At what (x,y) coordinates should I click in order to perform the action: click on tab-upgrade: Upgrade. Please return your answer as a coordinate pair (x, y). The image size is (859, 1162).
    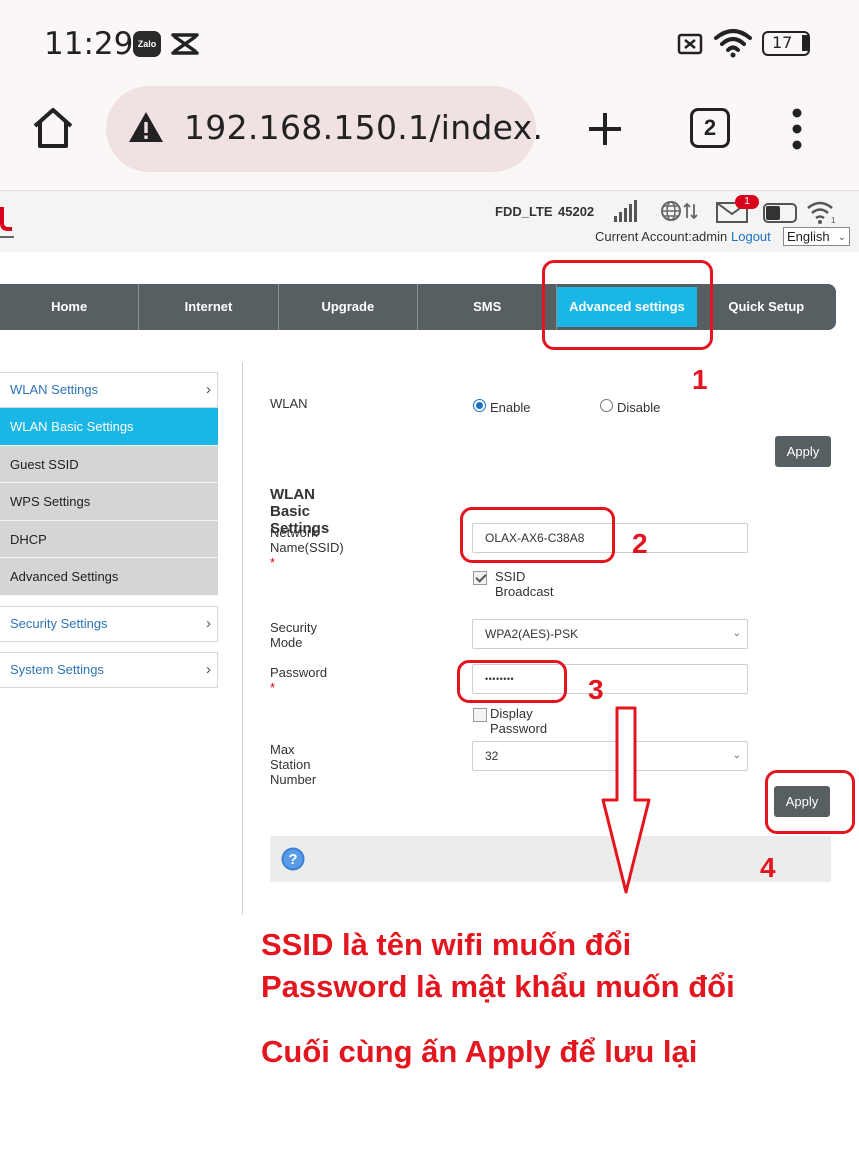
    Looking at the image, I should click on (348, 307).